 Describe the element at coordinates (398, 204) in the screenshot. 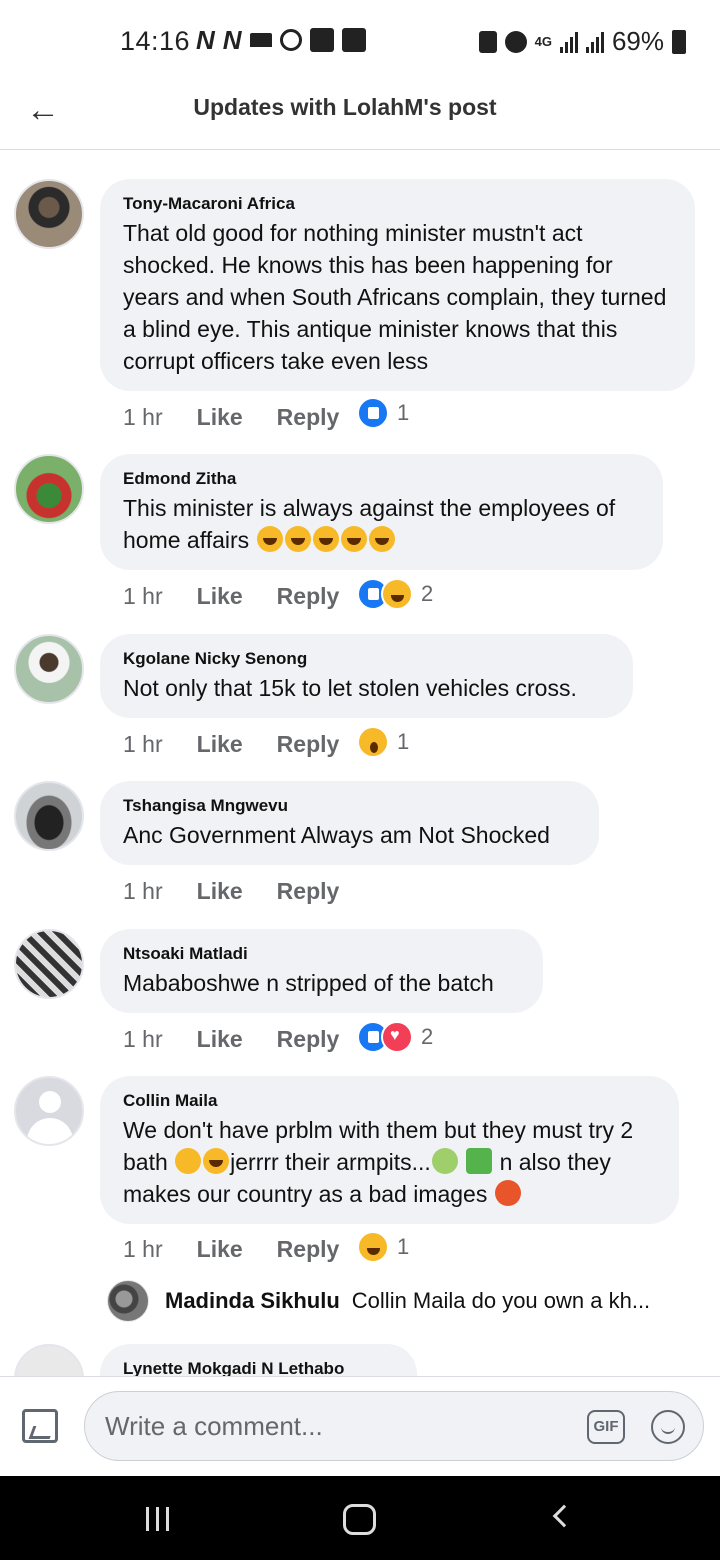

I see `comment-author: Tony-Macaroni Africa` at that location.